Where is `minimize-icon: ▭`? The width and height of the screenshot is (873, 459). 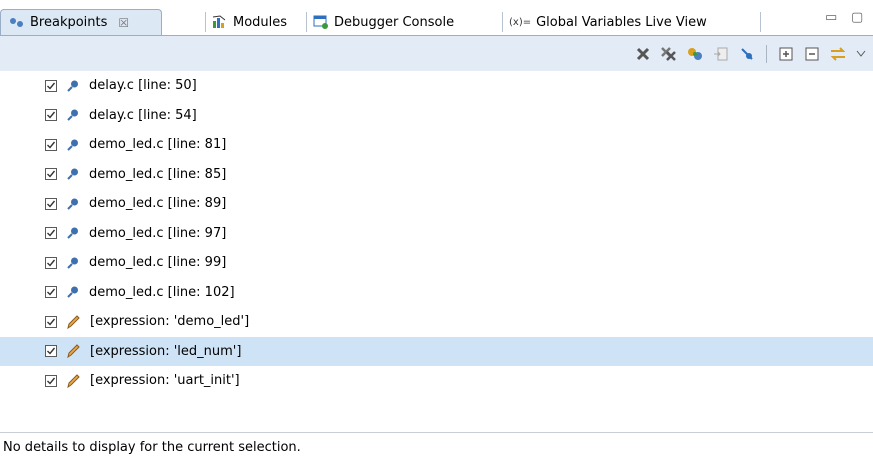 minimize-icon: ▭ is located at coordinates (831, 17).